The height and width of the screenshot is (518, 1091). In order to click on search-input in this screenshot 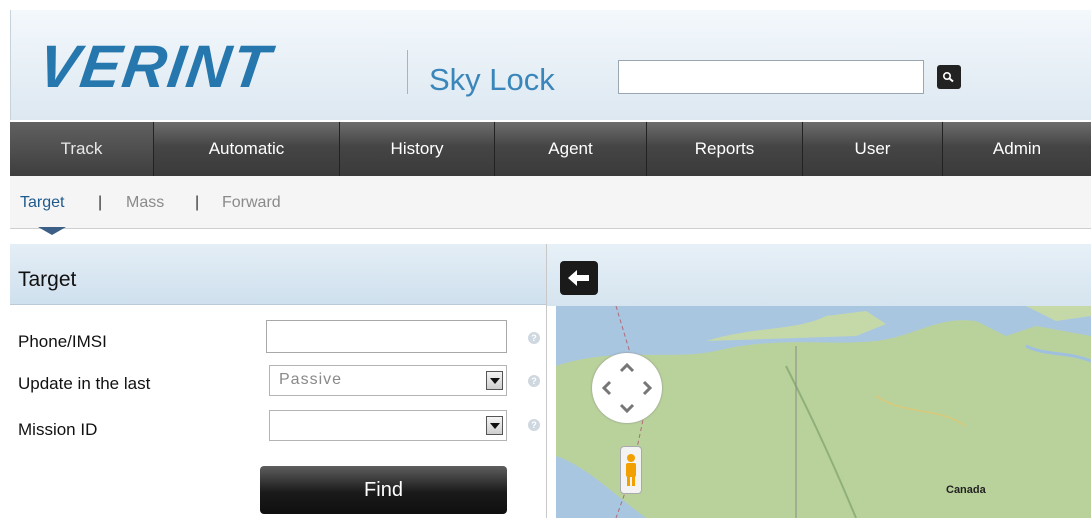, I will do `click(771, 77)`.